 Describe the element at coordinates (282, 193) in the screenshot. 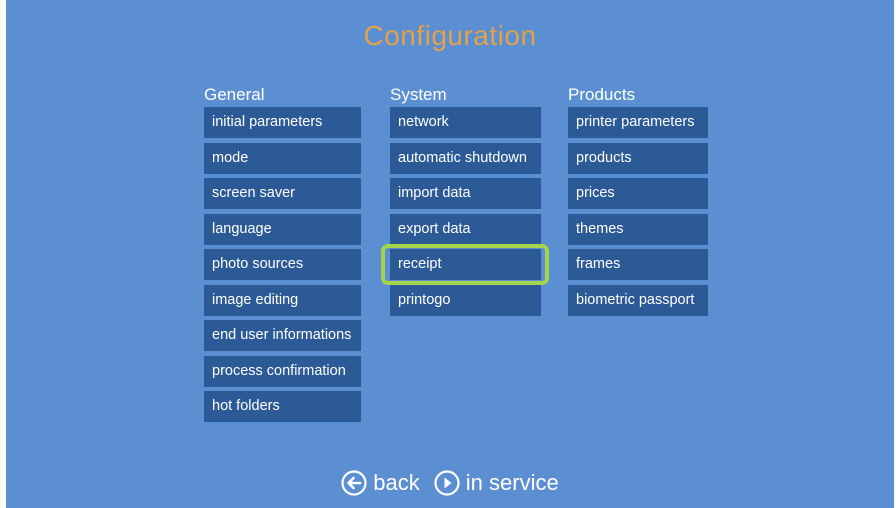

I see `screen-saver-button: screen saver` at that location.